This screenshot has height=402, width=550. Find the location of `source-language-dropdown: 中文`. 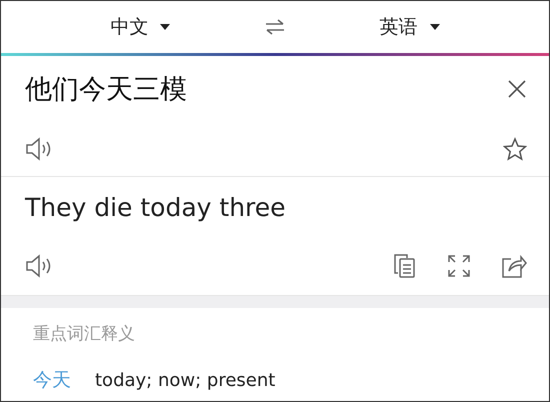

source-language-dropdown: 中文 is located at coordinates (140, 27).